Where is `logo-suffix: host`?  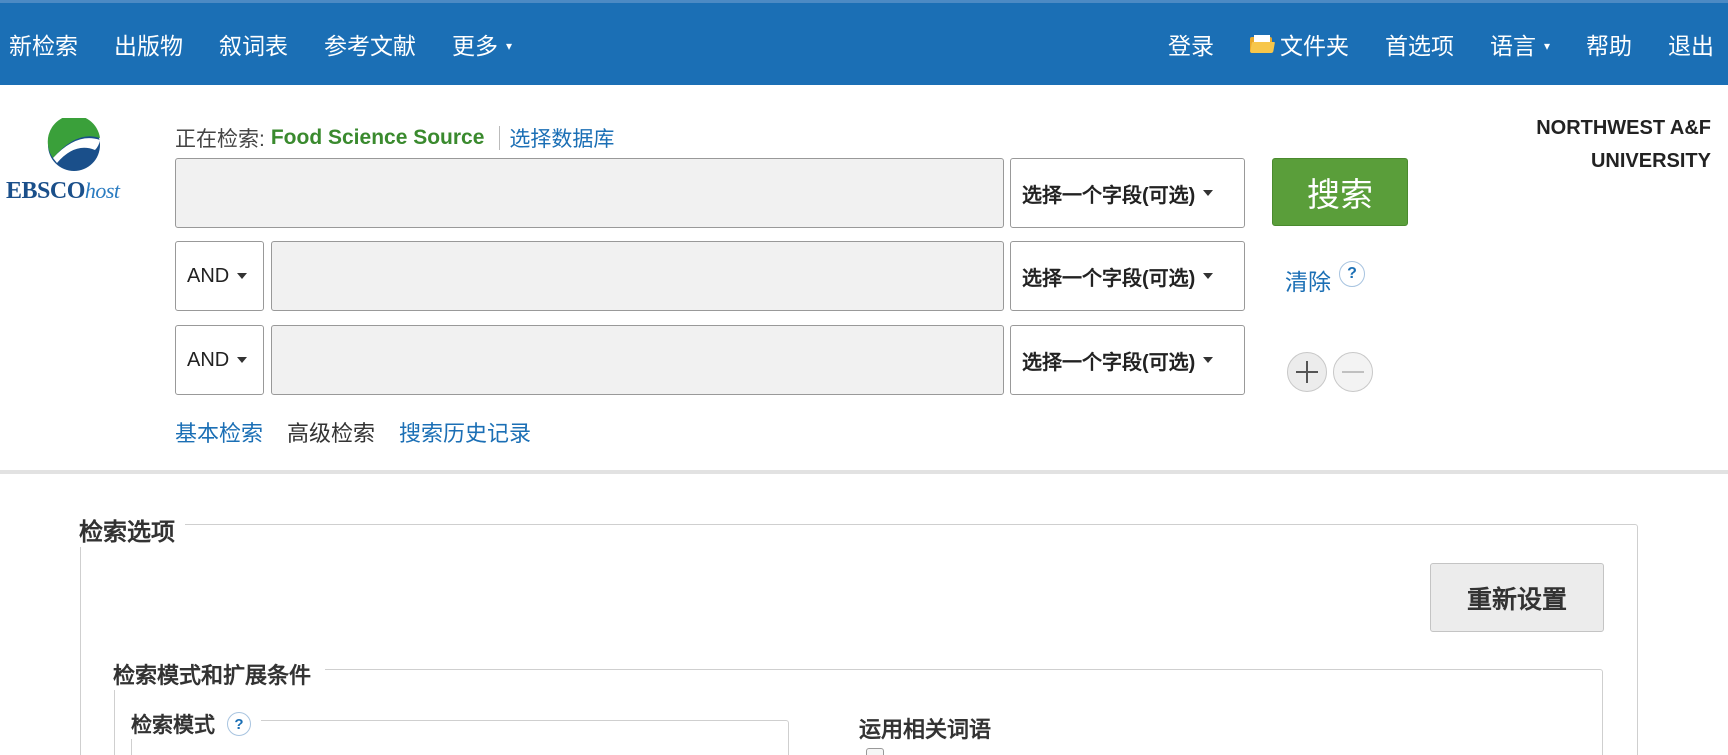
logo-suffix: host is located at coordinates (102, 190).